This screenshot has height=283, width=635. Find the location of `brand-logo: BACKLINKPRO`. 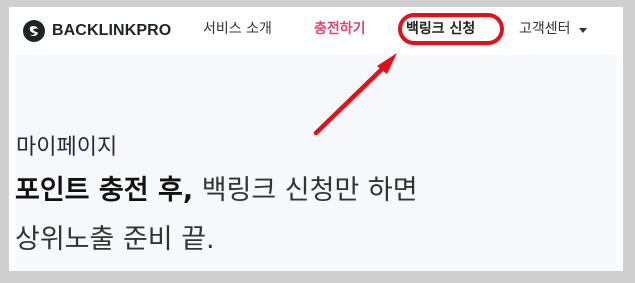

brand-logo: BACKLINKPRO is located at coordinates (97, 31).